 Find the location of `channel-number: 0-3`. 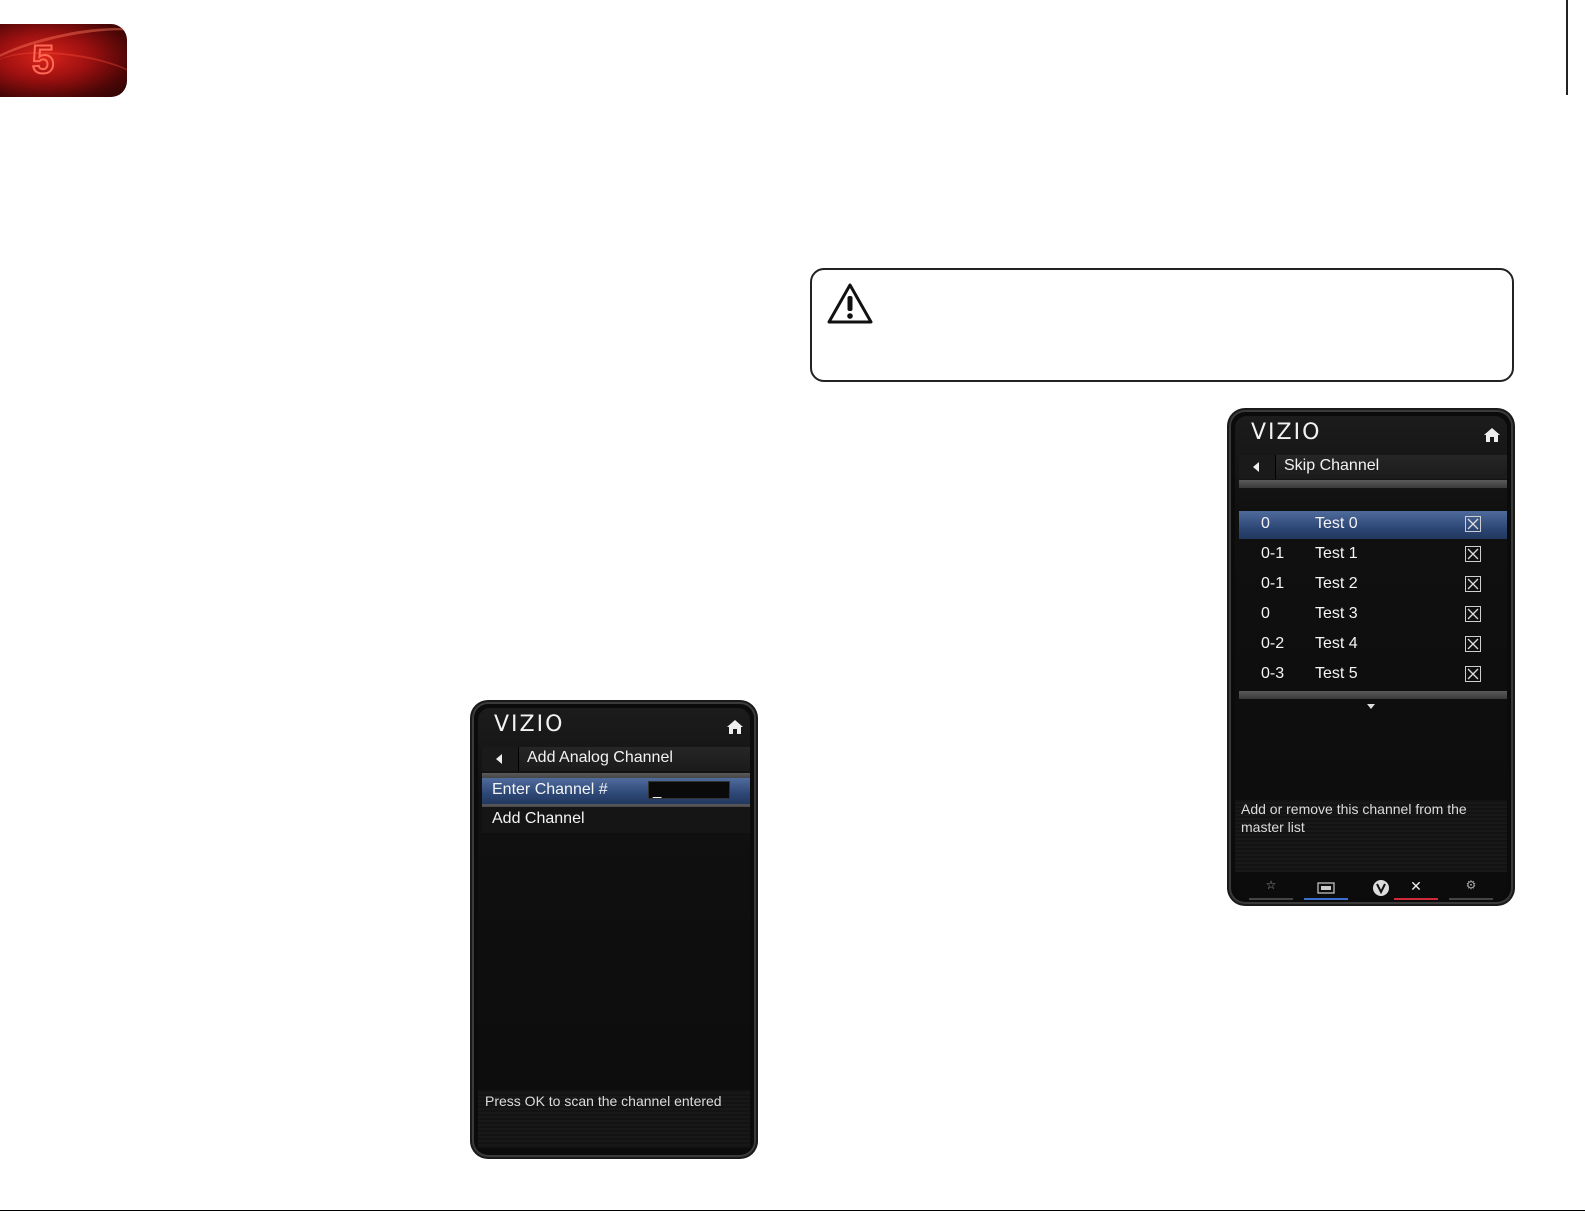

channel-number: 0-3 is located at coordinates (1273, 673).